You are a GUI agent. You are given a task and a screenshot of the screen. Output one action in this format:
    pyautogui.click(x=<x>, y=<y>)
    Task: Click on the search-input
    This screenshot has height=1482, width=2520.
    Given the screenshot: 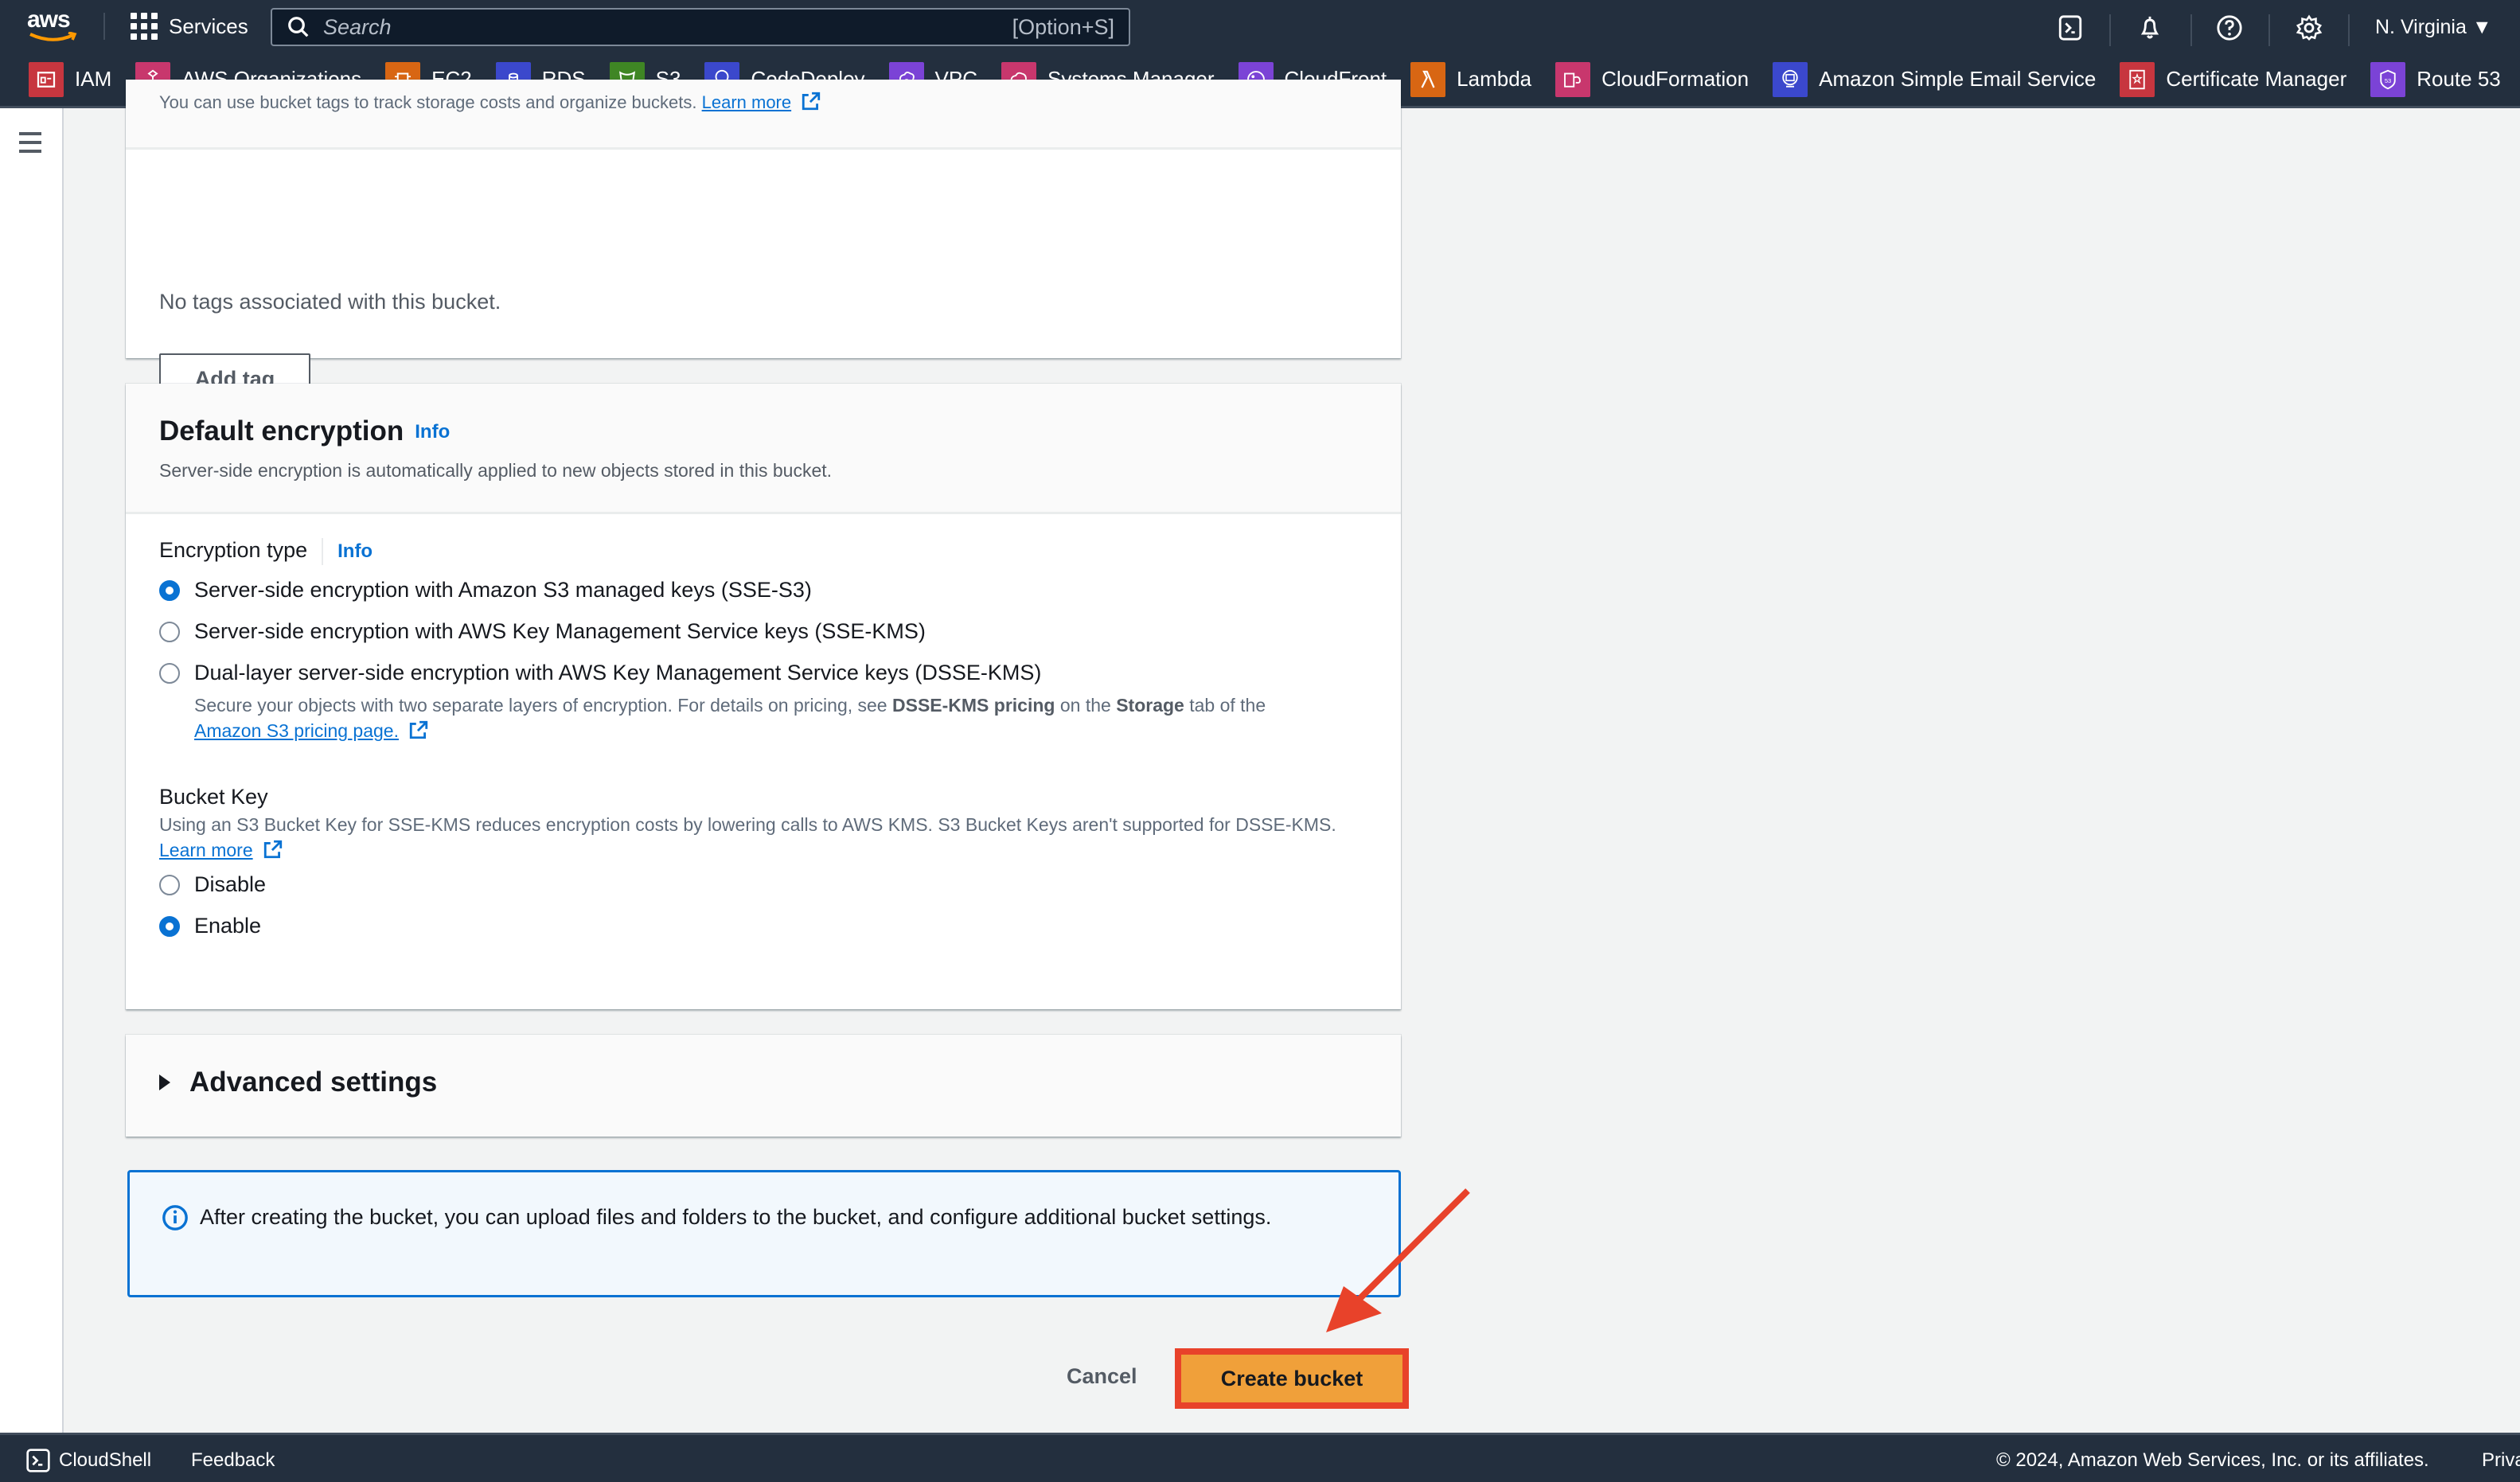 What is the action you would take?
    pyautogui.click(x=667, y=27)
    